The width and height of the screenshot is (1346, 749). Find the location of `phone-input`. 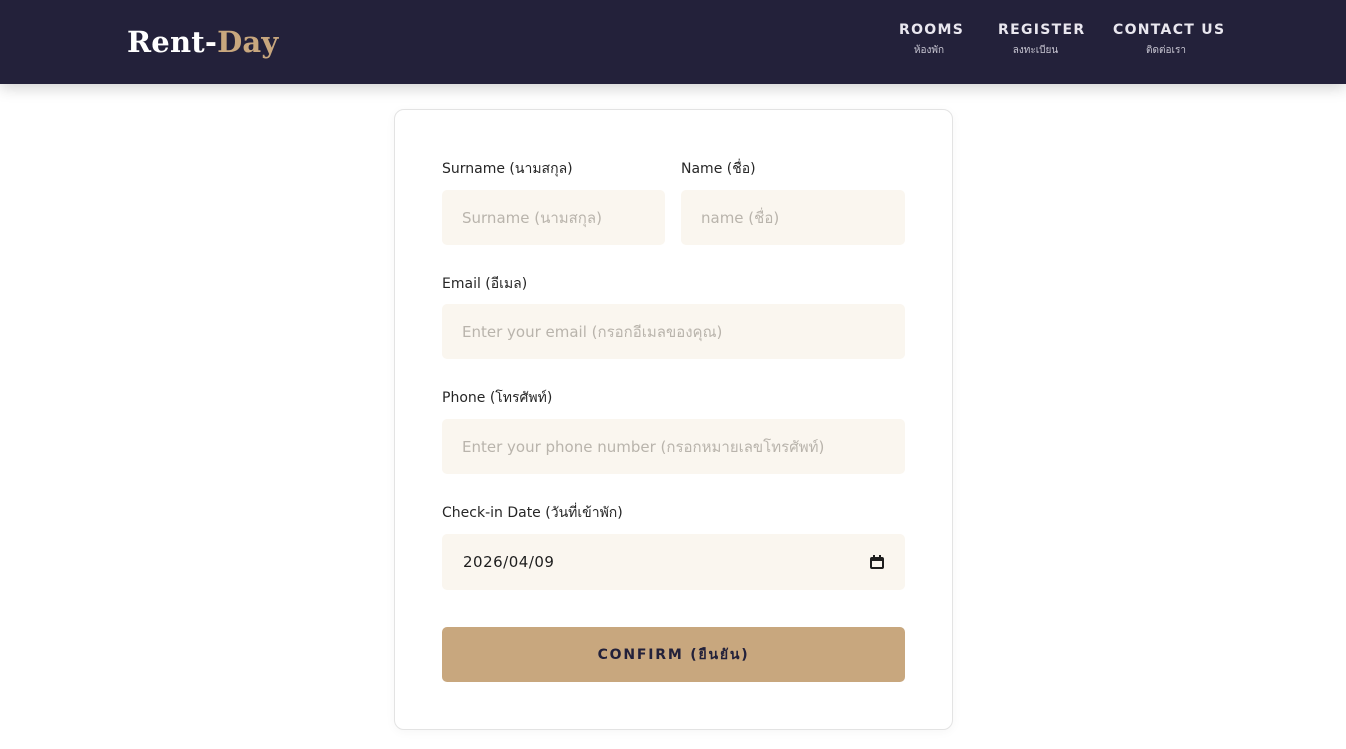

phone-input is located at coordinates (673, 446).